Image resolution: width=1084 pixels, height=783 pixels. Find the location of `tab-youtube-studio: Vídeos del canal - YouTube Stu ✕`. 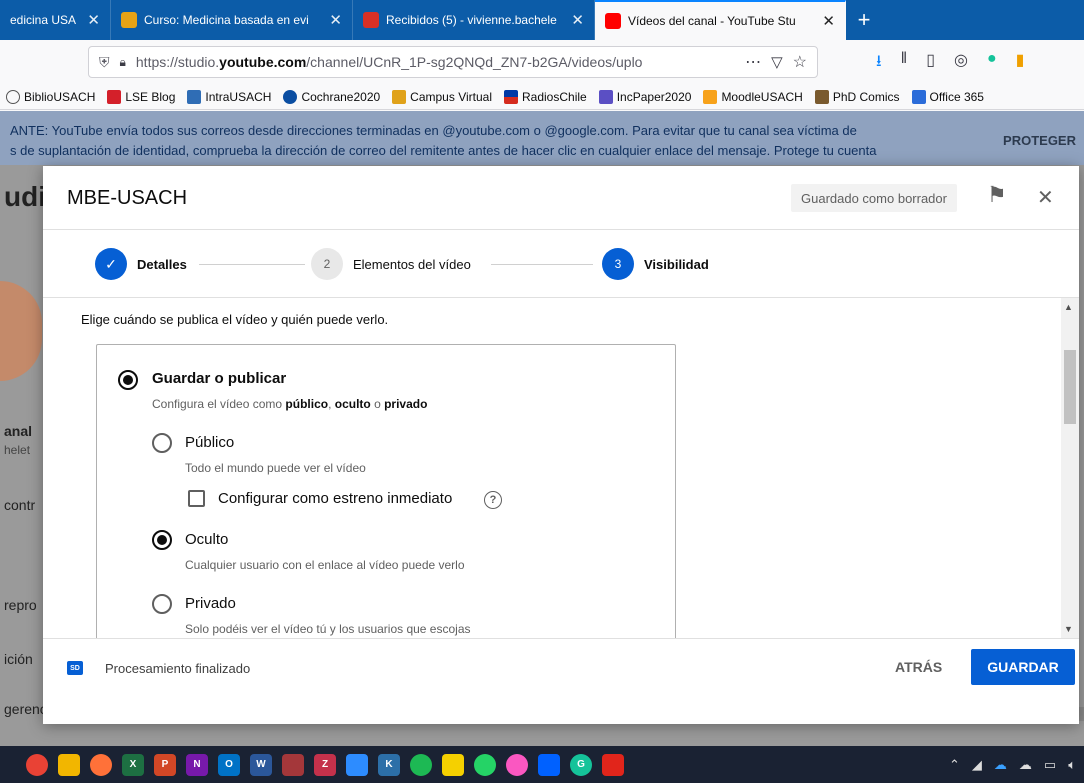

tab-youtube-studio: Vídeos del canal - YouTube Stu ✕ is located at coordinates (720, 20).